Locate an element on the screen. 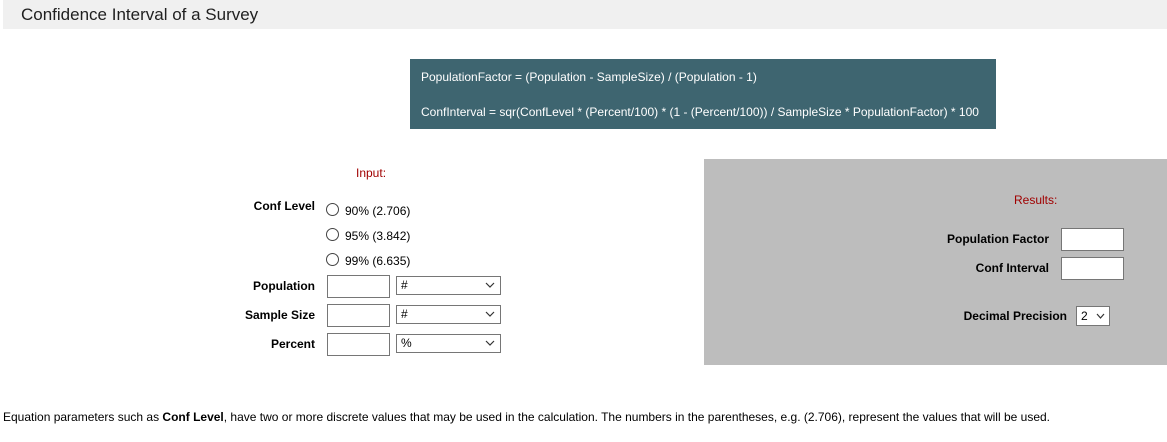 The height and width of the screenshot is (442, 1167). population-unit-value: # is located at coordinates (404, 285).